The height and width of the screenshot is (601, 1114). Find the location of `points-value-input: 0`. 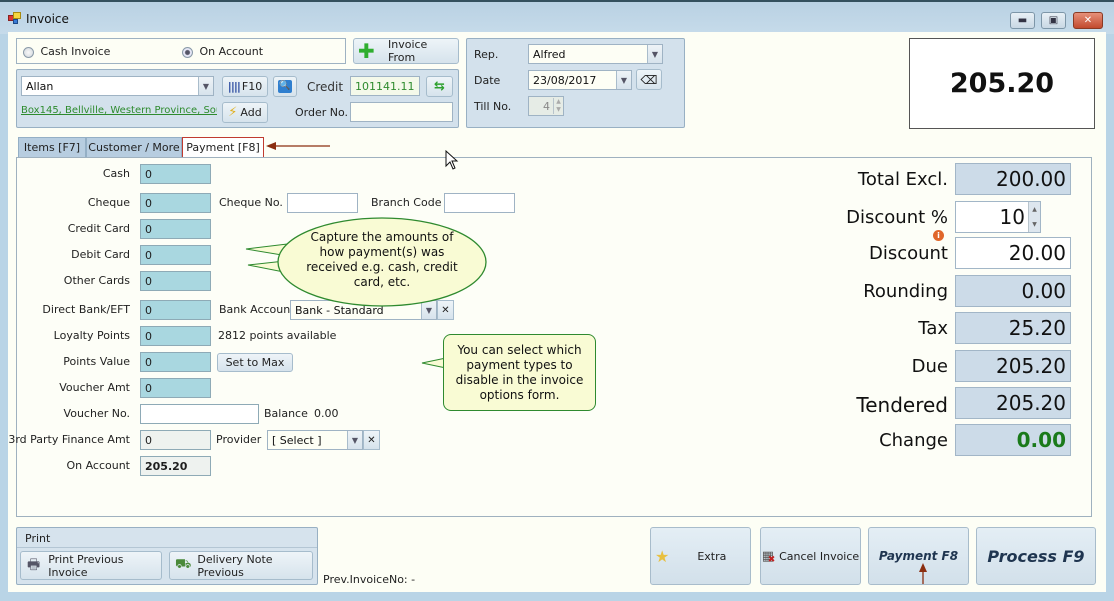

points-value-input: 0 is located at coordinates (175, 362).